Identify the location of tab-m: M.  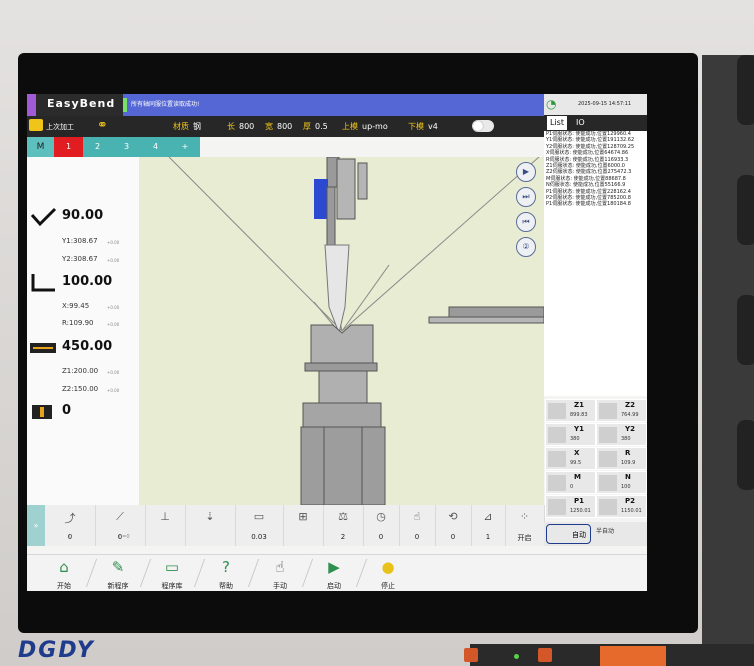
(40, 147).